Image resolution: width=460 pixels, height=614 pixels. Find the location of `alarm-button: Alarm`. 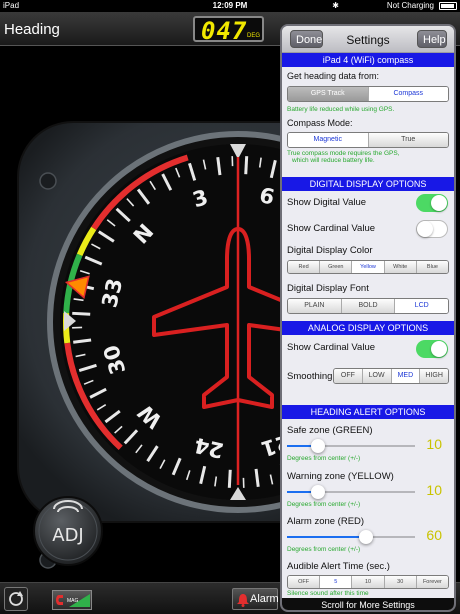

alarm-button: Alarm is located at coordinates (255, 599).